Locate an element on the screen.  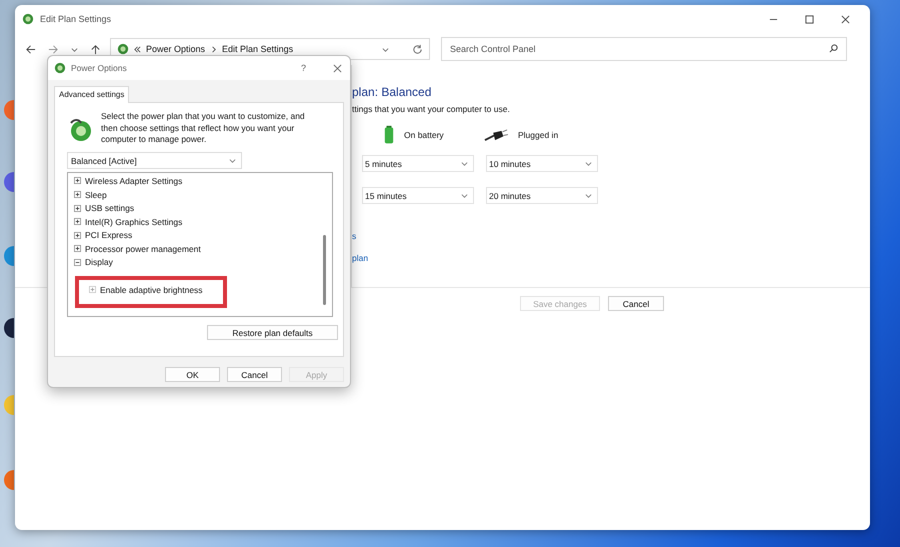
column-label: Plugged in is located at coordinates (538, 135).